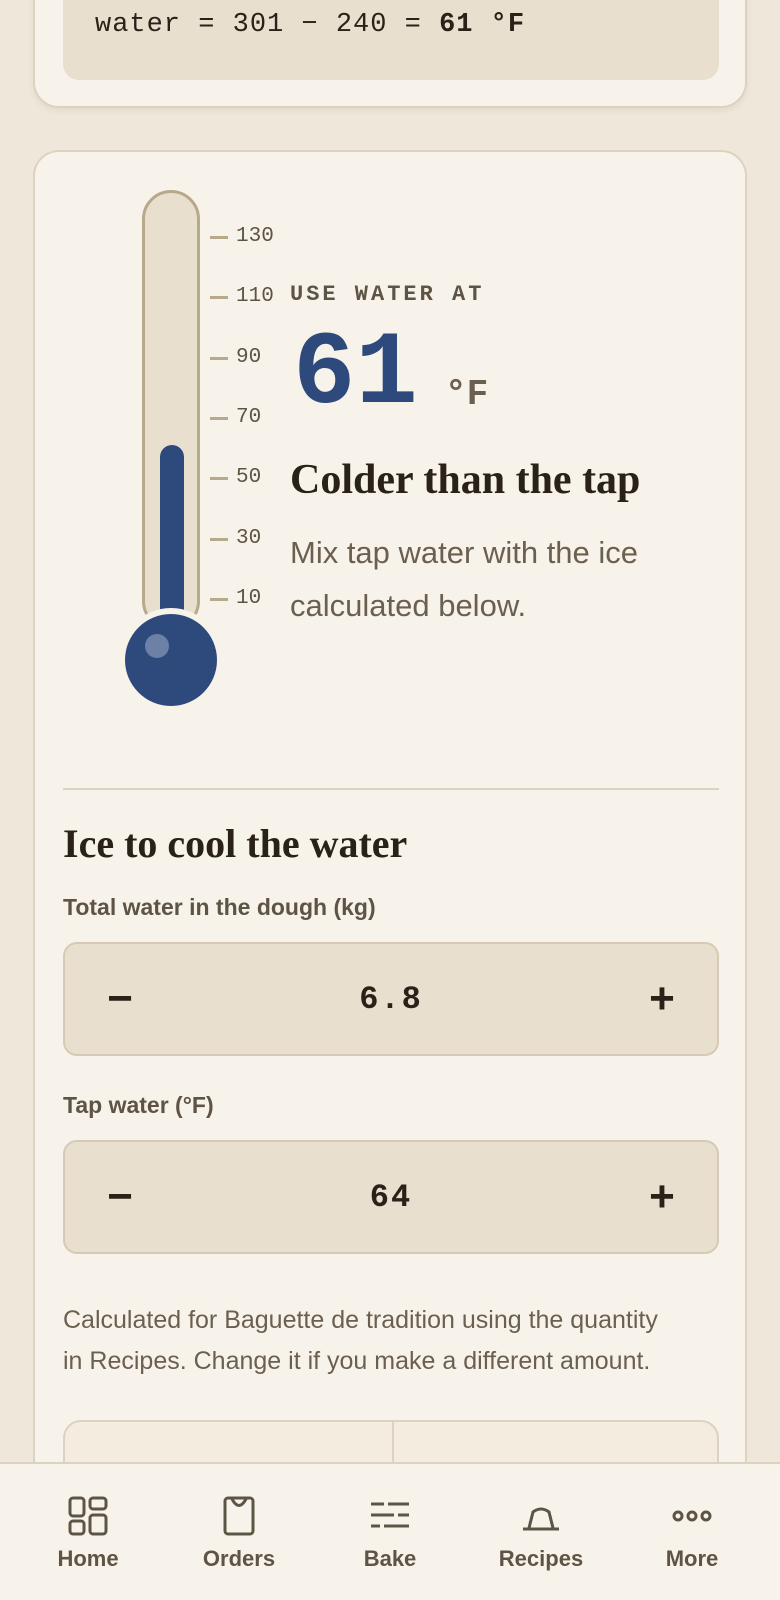 This screenshot has width=780, height=1600. I want to click on result-eyebrow: USE WATER AT, so click(387, 294).